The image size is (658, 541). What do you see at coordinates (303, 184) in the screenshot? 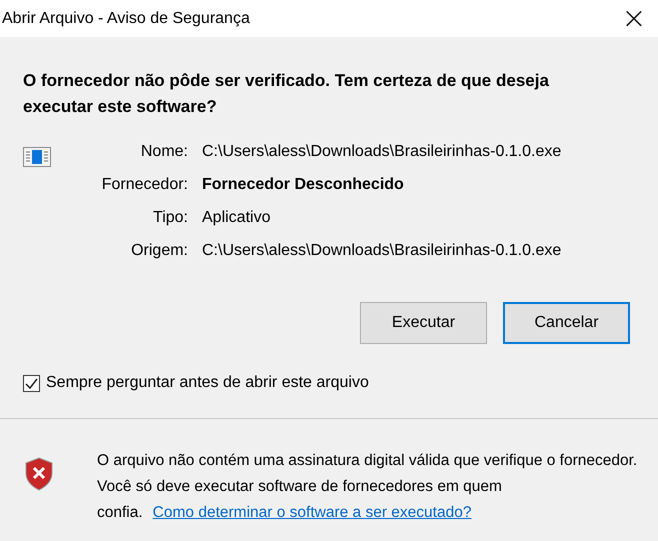
I see `field-value: Fornecedor Desconhecido` at bounding box center [303, 184].